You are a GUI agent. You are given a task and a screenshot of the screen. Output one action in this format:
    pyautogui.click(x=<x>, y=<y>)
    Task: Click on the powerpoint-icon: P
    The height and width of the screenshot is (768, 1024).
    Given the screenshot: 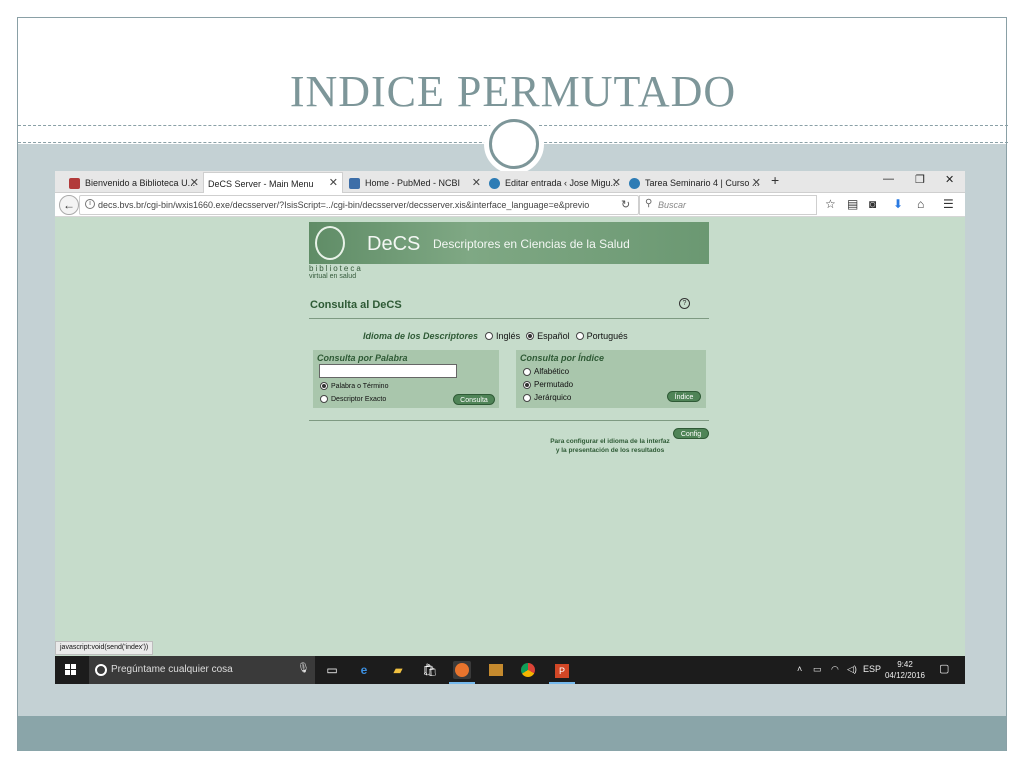 What is the action you would take?
    pyautogui.click(x=562, y=670)
    